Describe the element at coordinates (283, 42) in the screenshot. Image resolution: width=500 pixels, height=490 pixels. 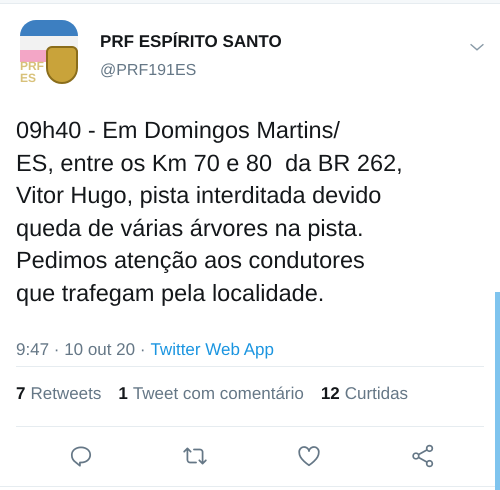
I see `author-name: PRF ESPÍRITO SANTO` at that location.